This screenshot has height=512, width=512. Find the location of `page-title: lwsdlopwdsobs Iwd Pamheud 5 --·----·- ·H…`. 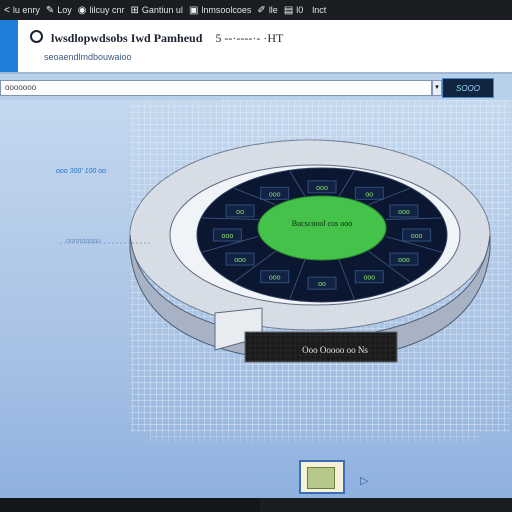

page-title: lwsdlopwdsobs Iwd Pamheud 5 --·----·- ·H… is located at coordinates (156, 38).